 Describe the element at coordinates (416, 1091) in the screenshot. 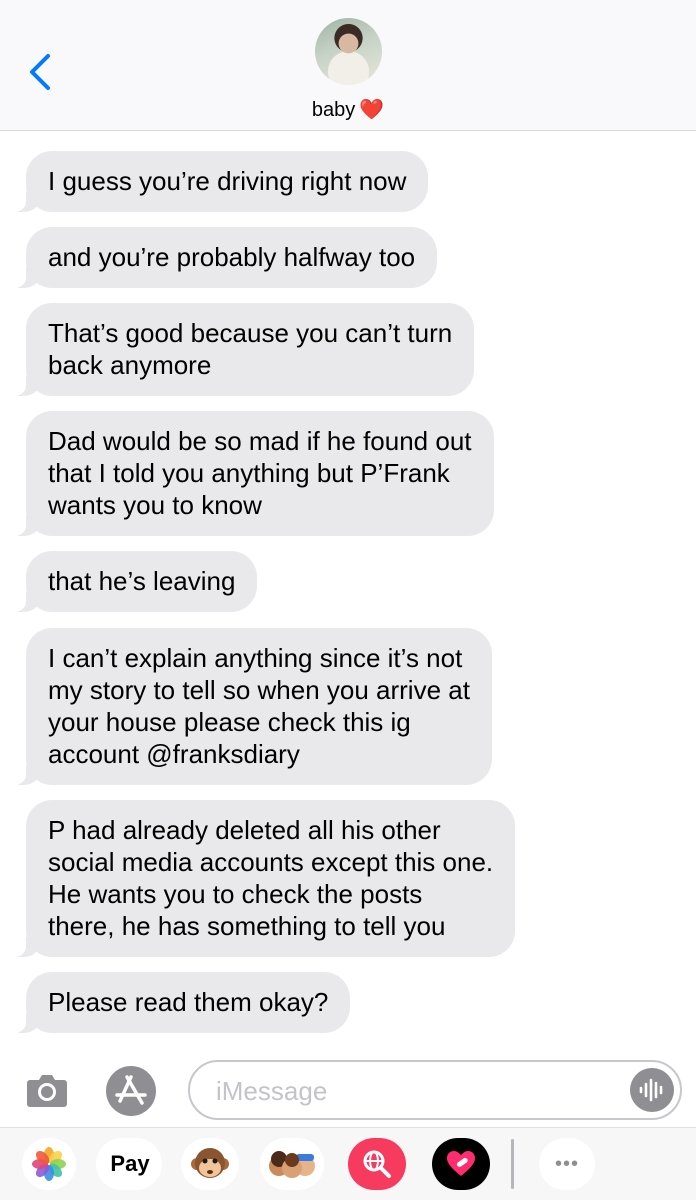

I see `message-input` at that location.